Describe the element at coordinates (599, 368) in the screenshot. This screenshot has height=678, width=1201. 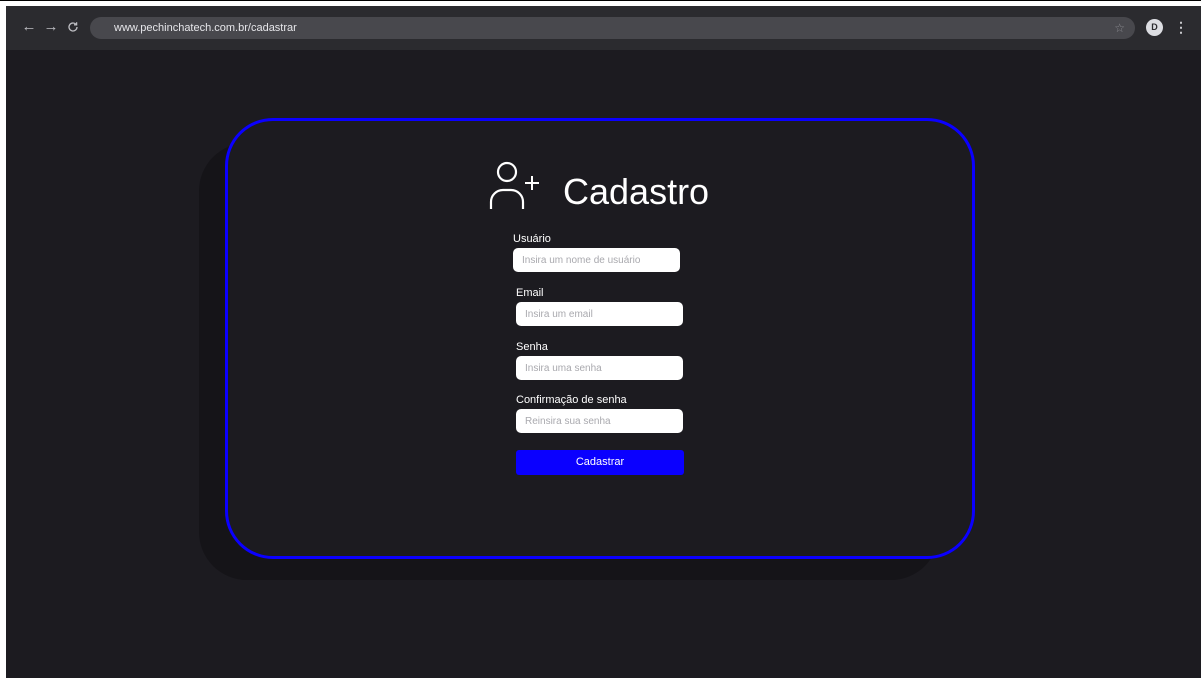
I see `password-input` at that location.